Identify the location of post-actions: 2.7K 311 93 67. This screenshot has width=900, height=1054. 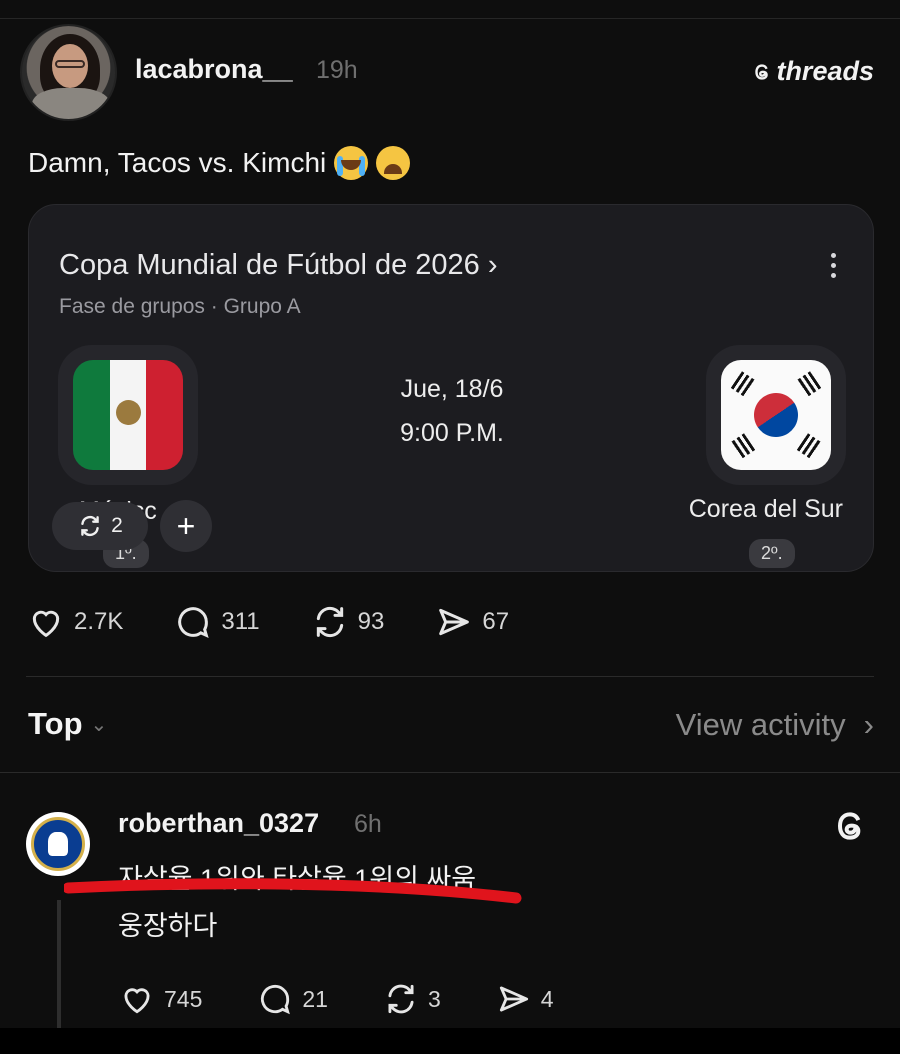
(292, 622).